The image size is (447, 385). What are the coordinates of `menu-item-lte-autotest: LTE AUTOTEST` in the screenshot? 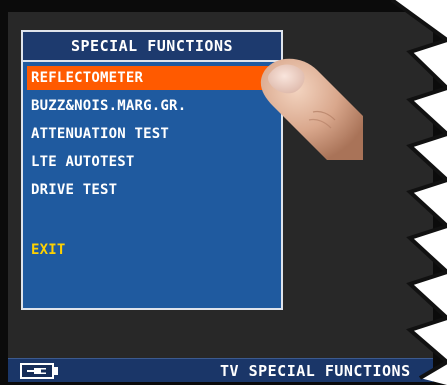 It's located at (152, 162).